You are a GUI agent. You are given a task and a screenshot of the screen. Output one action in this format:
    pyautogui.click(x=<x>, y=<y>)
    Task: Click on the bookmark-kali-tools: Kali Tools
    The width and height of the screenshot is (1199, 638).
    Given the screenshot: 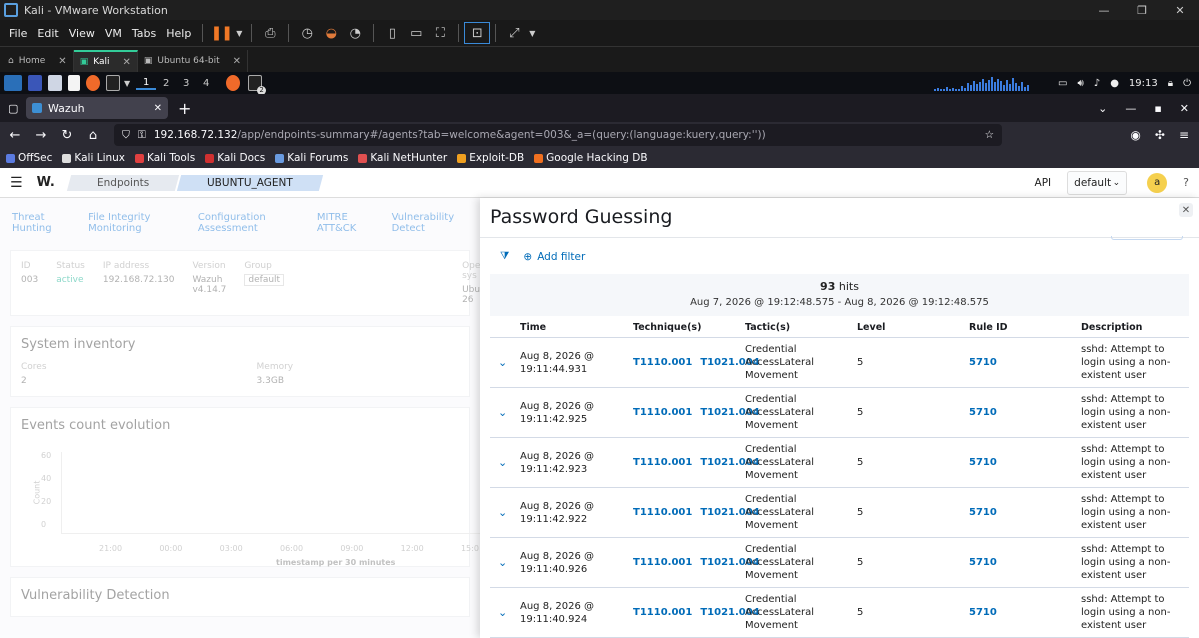 What is the action you would take?
    pyautogui.click(x=165, y=158)
    